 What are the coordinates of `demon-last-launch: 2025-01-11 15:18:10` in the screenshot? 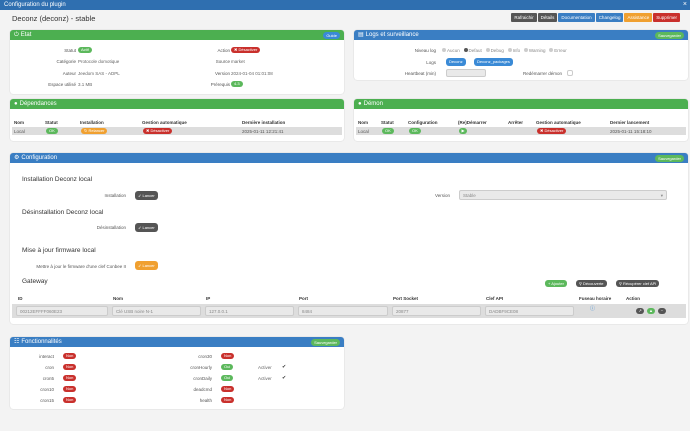 It's located at (631, 131).